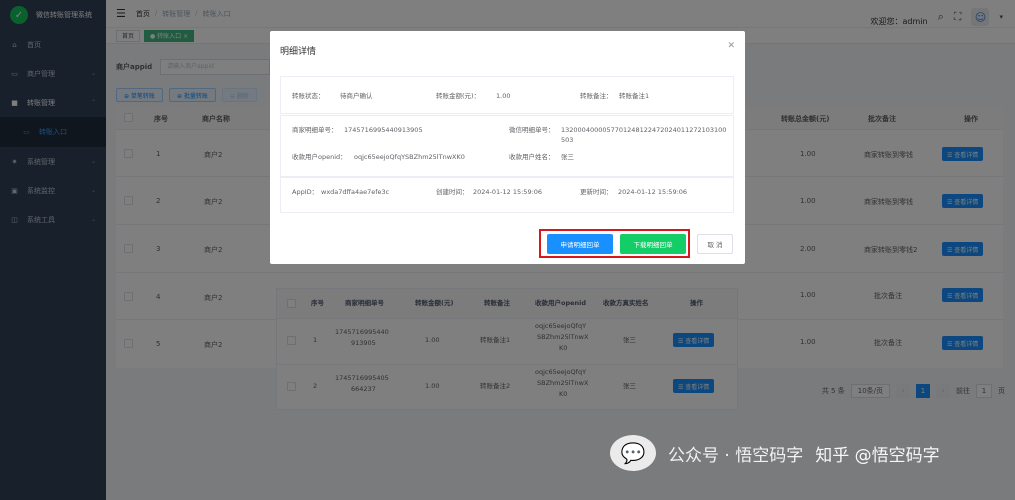 The height and width of the screenshot is (500, 1015). What do you see at coordinates (580, 244) in the screenshot?
I see `apply-receipt-button: 申请明细回单` at bounding box center [580, 244].